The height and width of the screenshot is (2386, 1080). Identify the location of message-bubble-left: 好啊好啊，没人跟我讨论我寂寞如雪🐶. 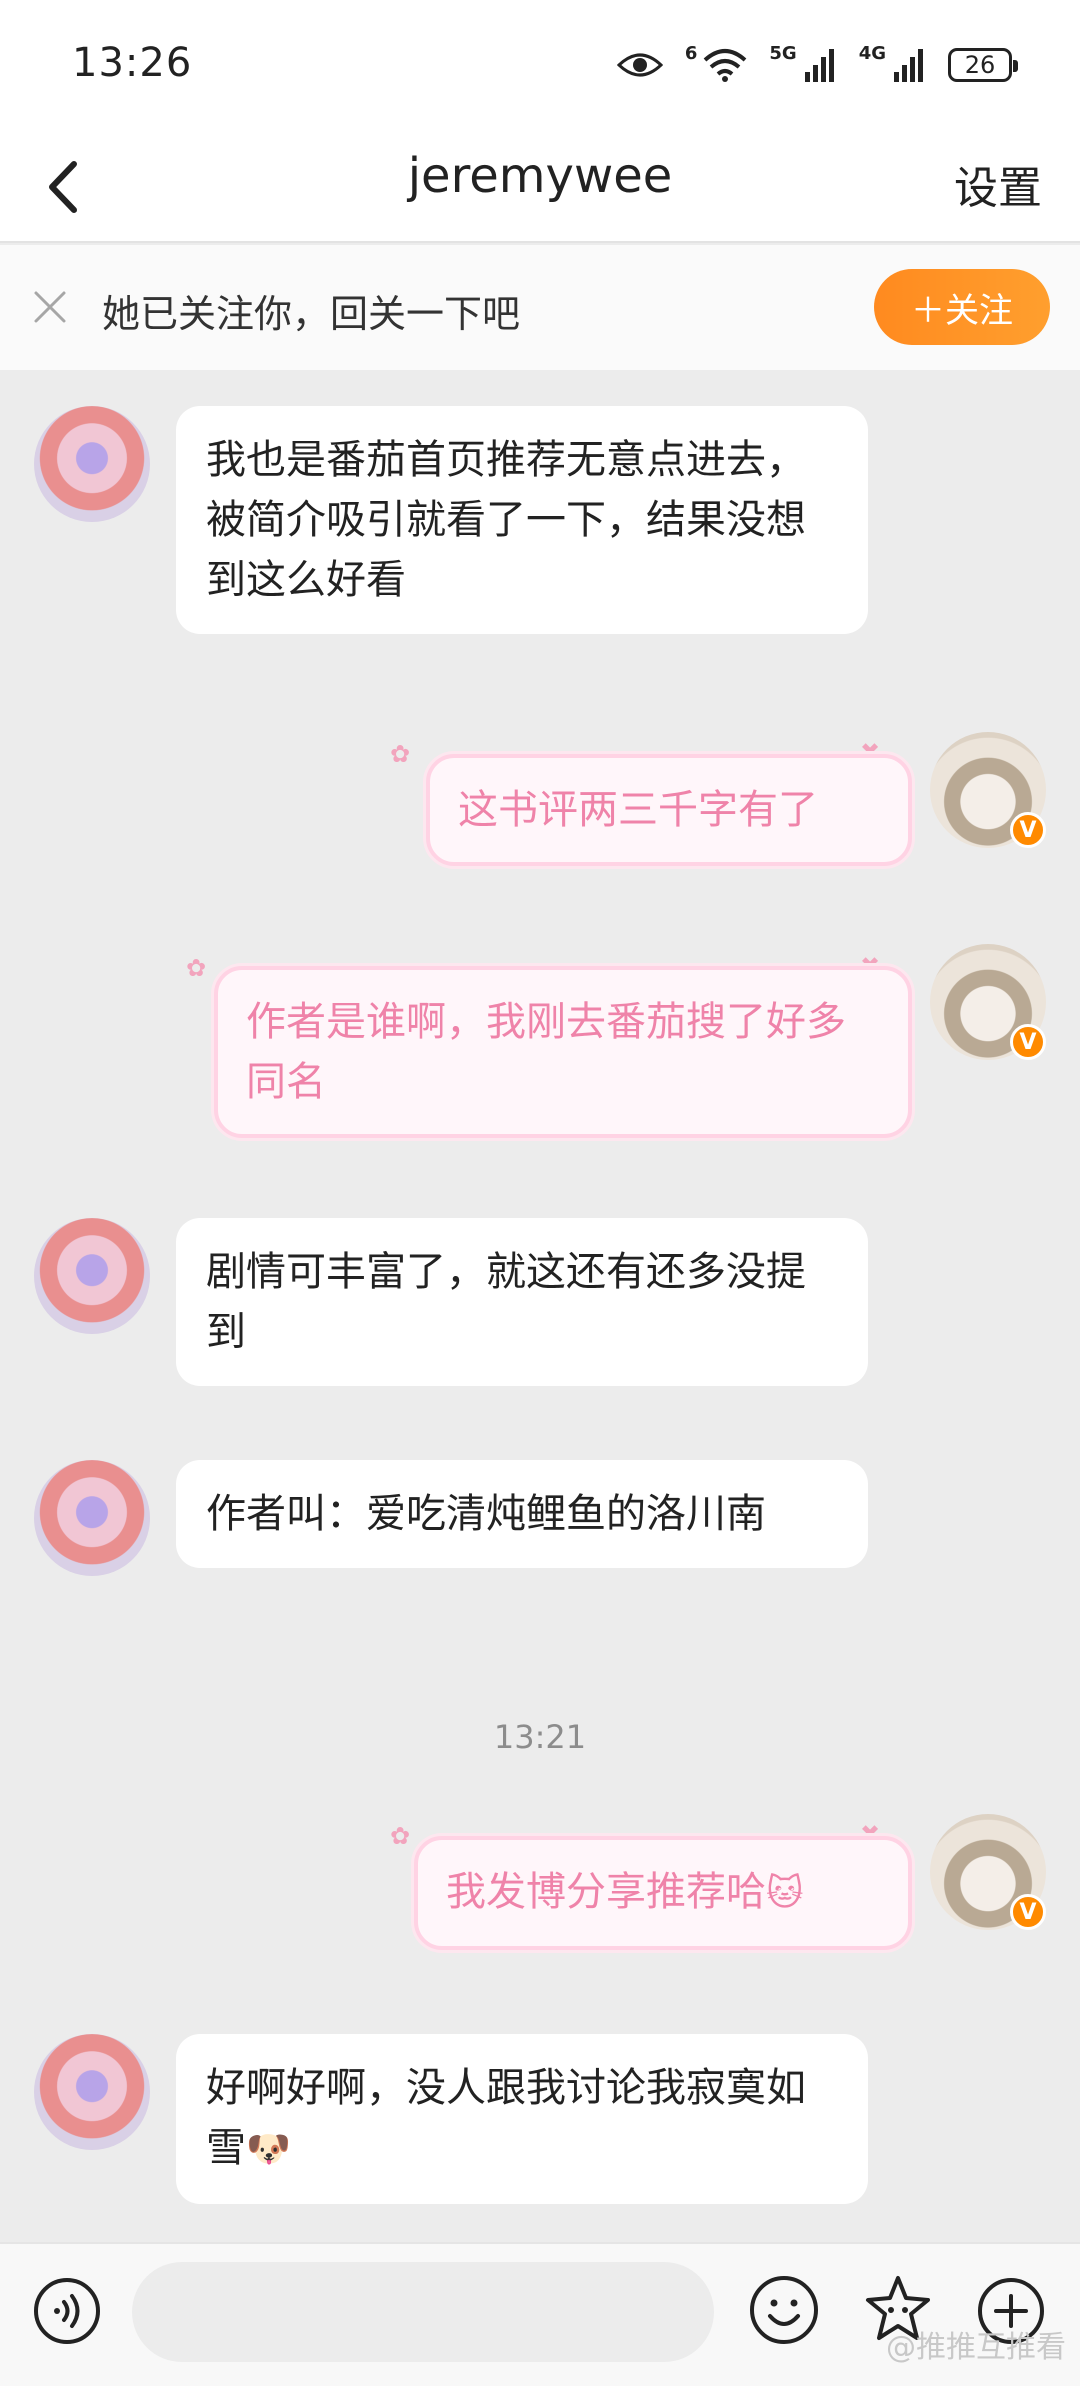
(522, 2119).